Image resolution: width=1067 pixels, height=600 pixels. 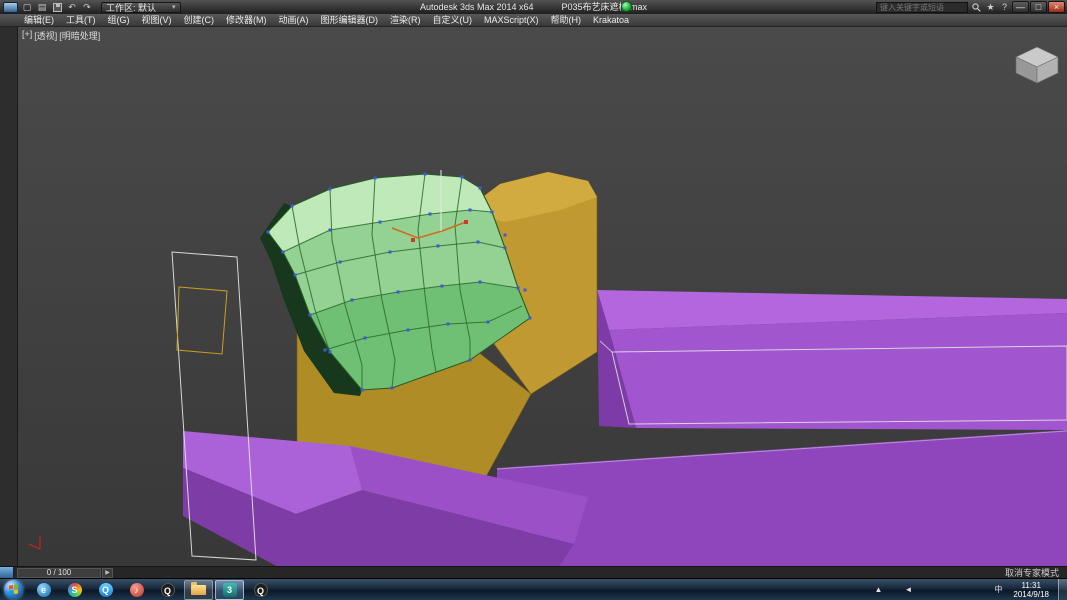 I want to click on taskbar-file-explorer, so click(x=198, y=589).